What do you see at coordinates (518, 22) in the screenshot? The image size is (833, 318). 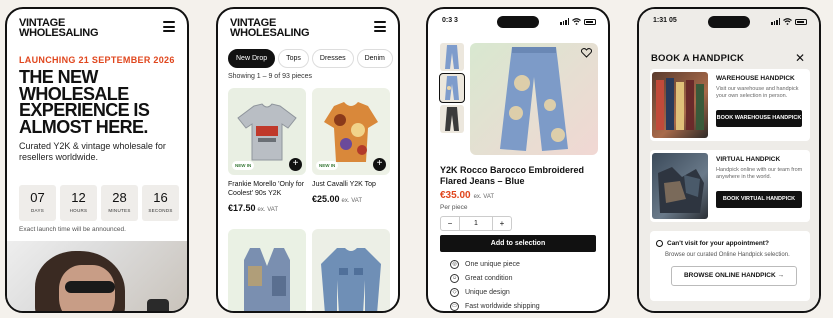 I see `dynamic-island` at bounding box center [518, 22].